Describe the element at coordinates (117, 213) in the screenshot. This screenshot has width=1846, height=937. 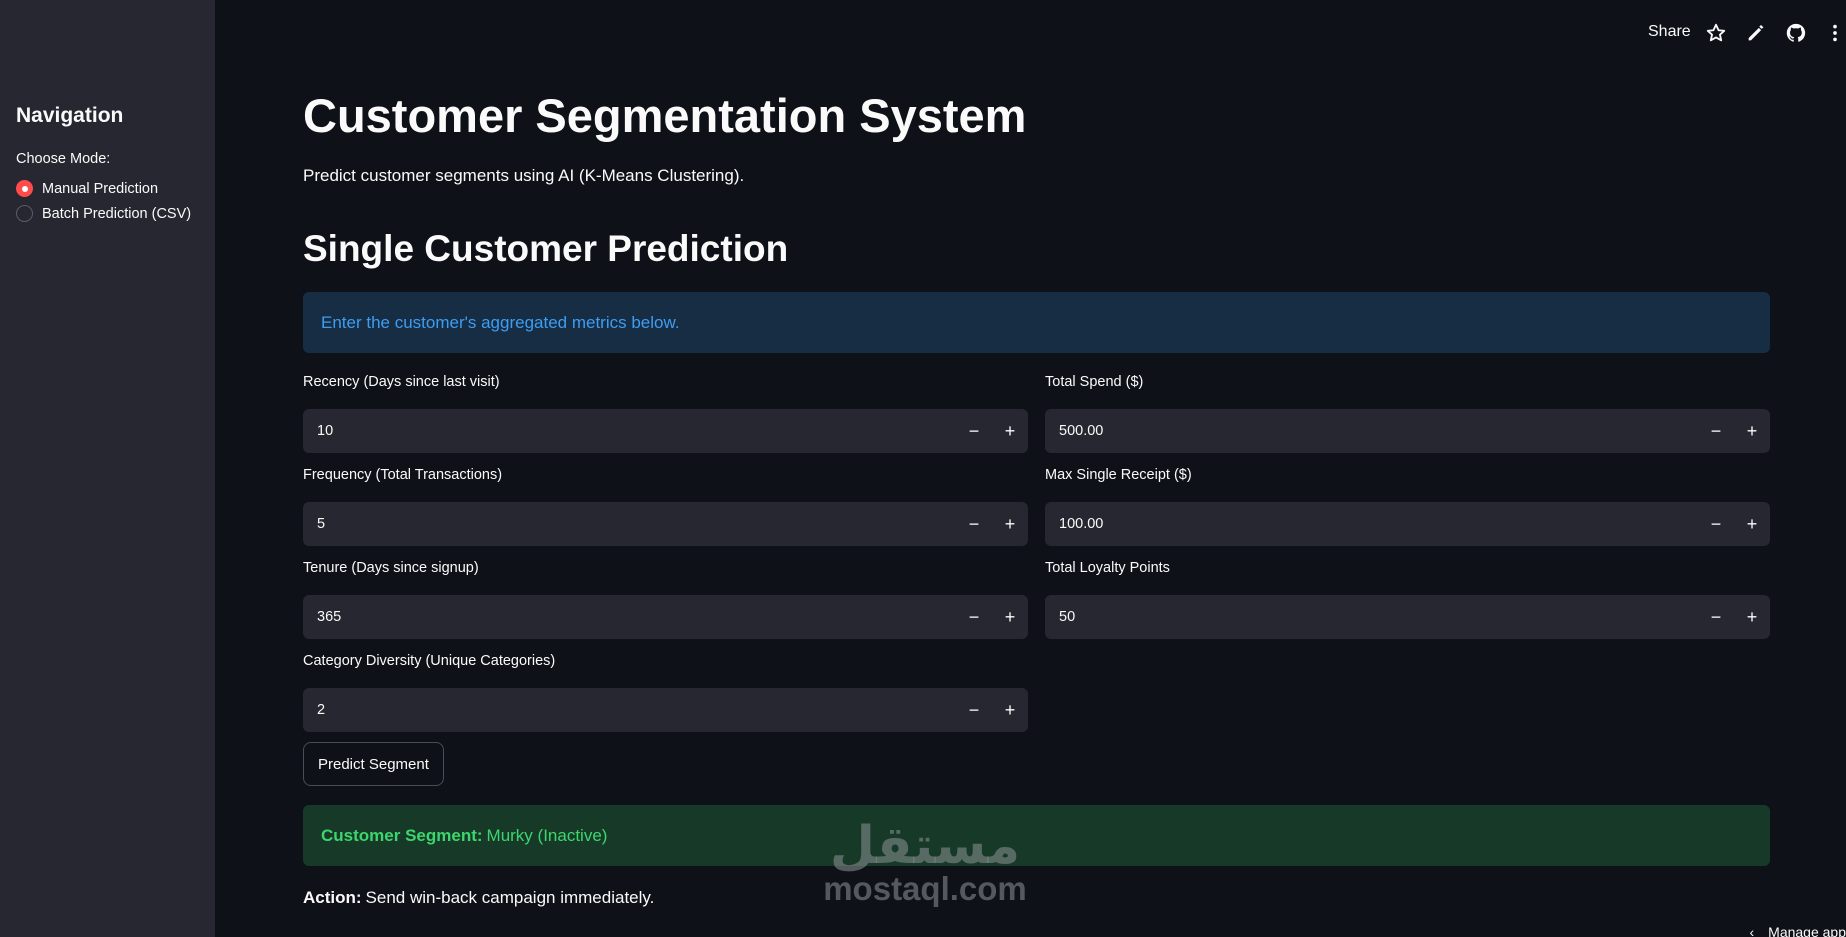
I see `radio-label: Batch Prediction (CSV)` at that location.